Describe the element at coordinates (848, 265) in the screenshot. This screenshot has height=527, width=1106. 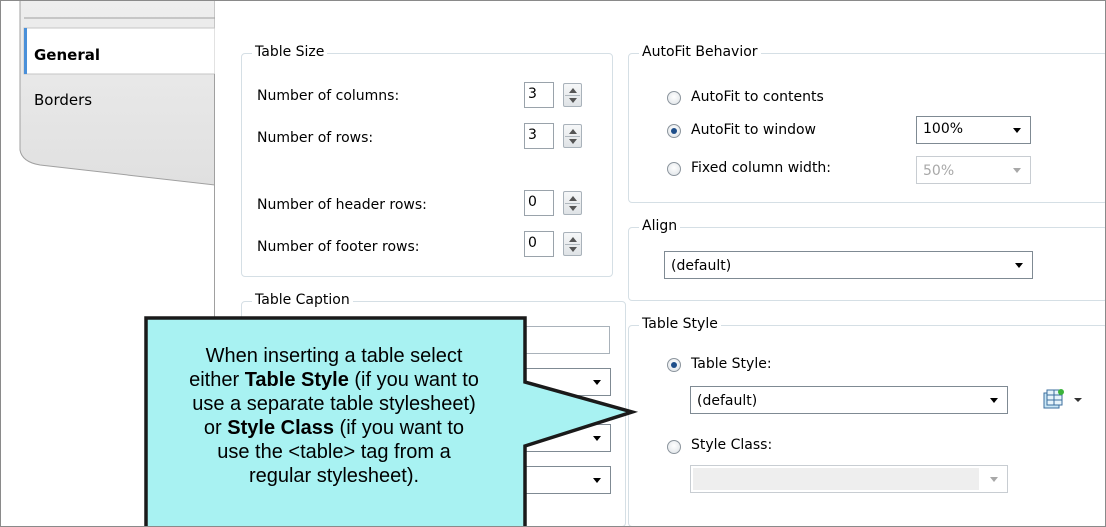
I see `align-select: (default)` at that location.